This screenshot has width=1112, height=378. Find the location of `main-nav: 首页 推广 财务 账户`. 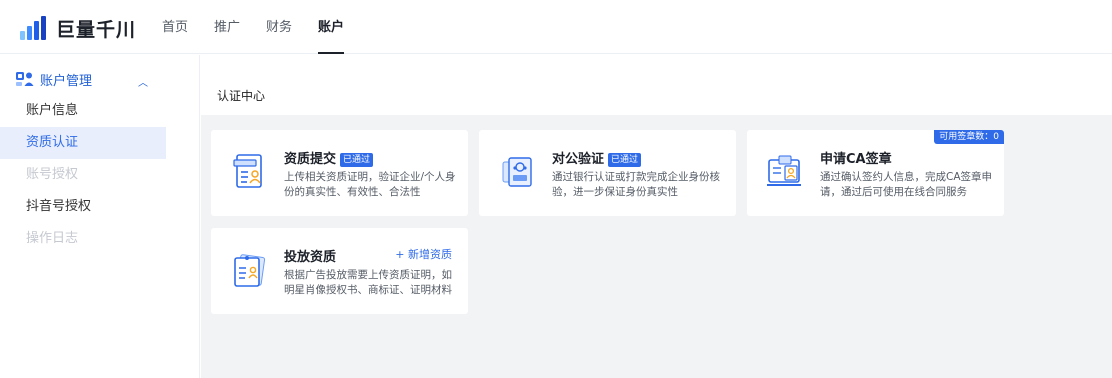

main-nav: 首页 推广 财务 账户 is located at coordinates (266, 27).